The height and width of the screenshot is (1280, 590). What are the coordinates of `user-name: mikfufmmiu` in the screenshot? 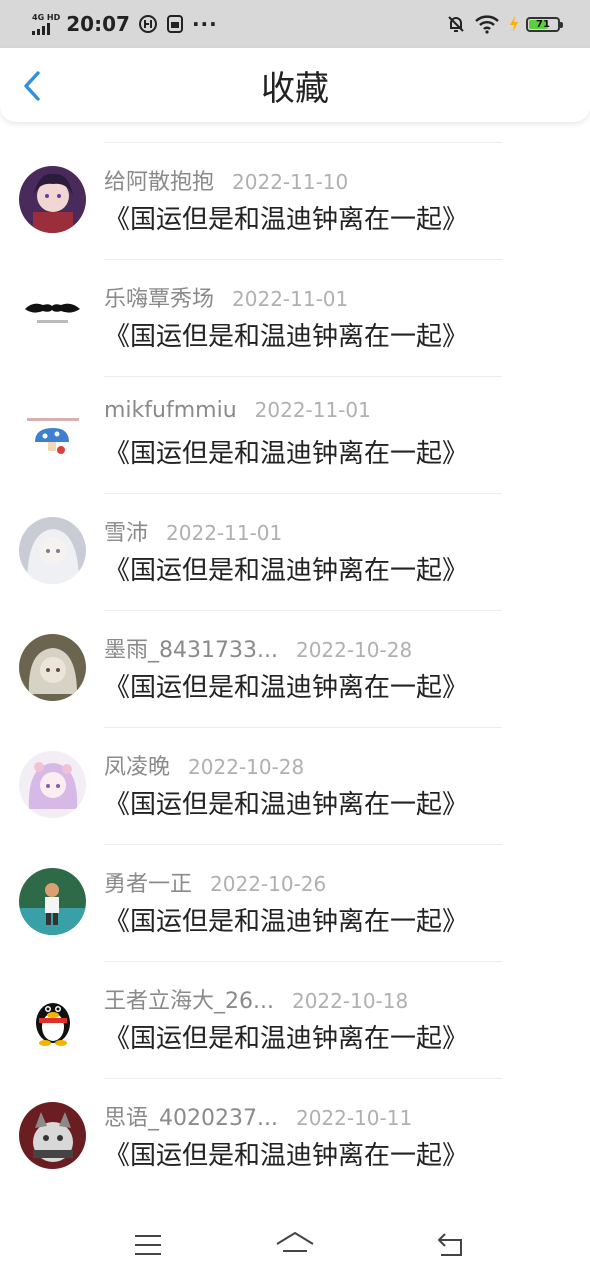 It's located at (170, 410).